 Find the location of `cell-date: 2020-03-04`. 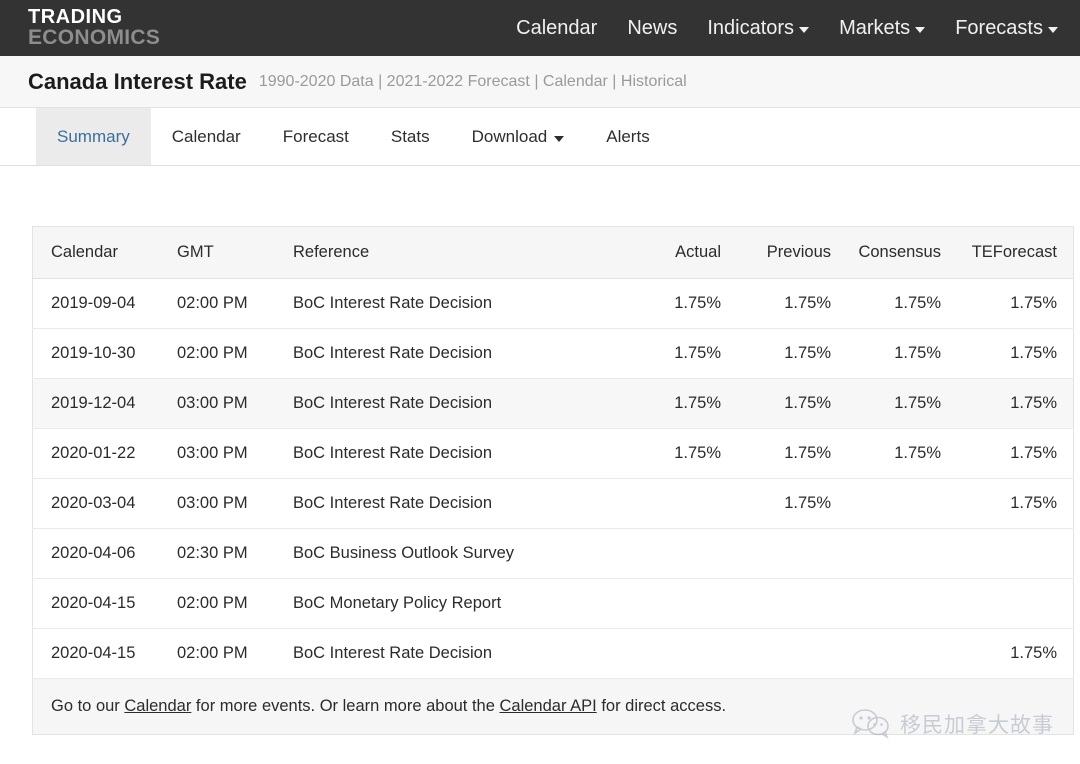

cell-date: 2020-03-04 is located at coordinates (104, 503).